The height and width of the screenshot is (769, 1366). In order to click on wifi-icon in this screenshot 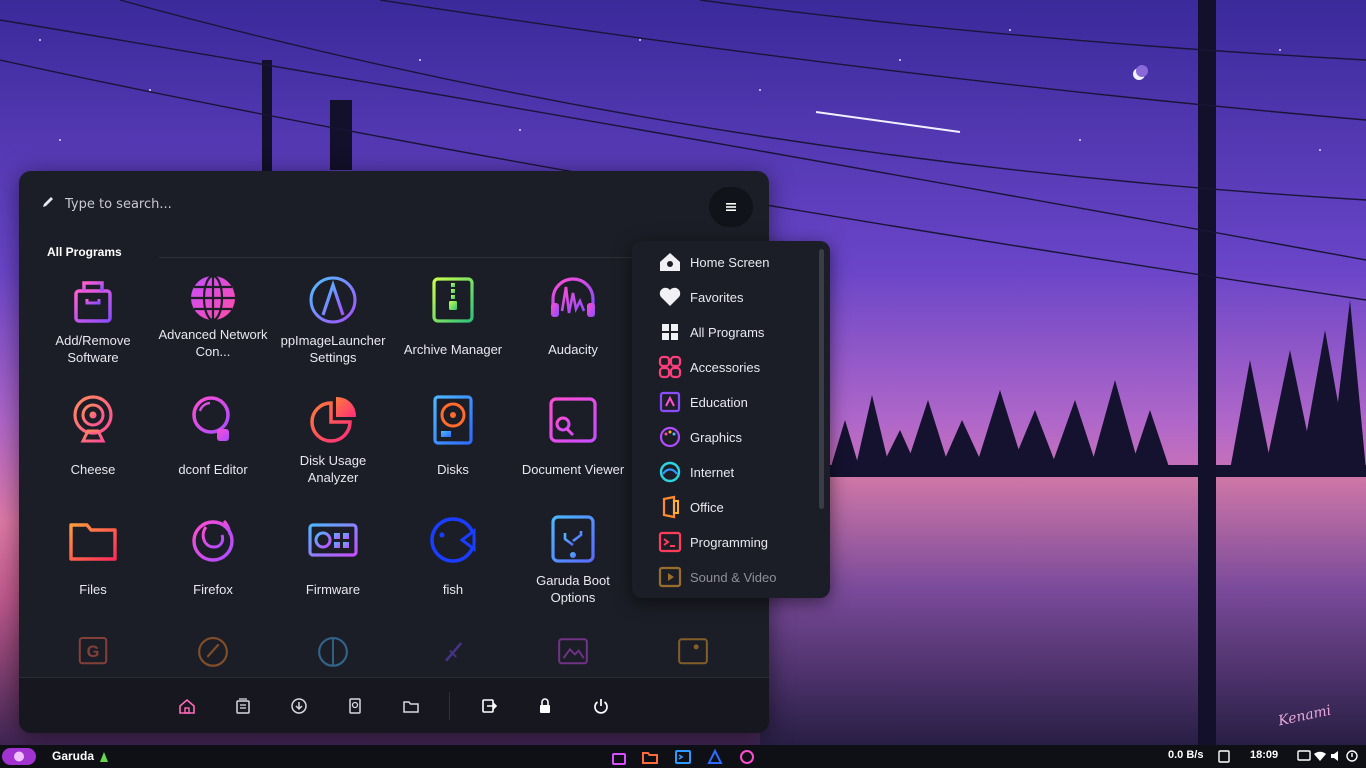, I will do `click(1320, 757)`.